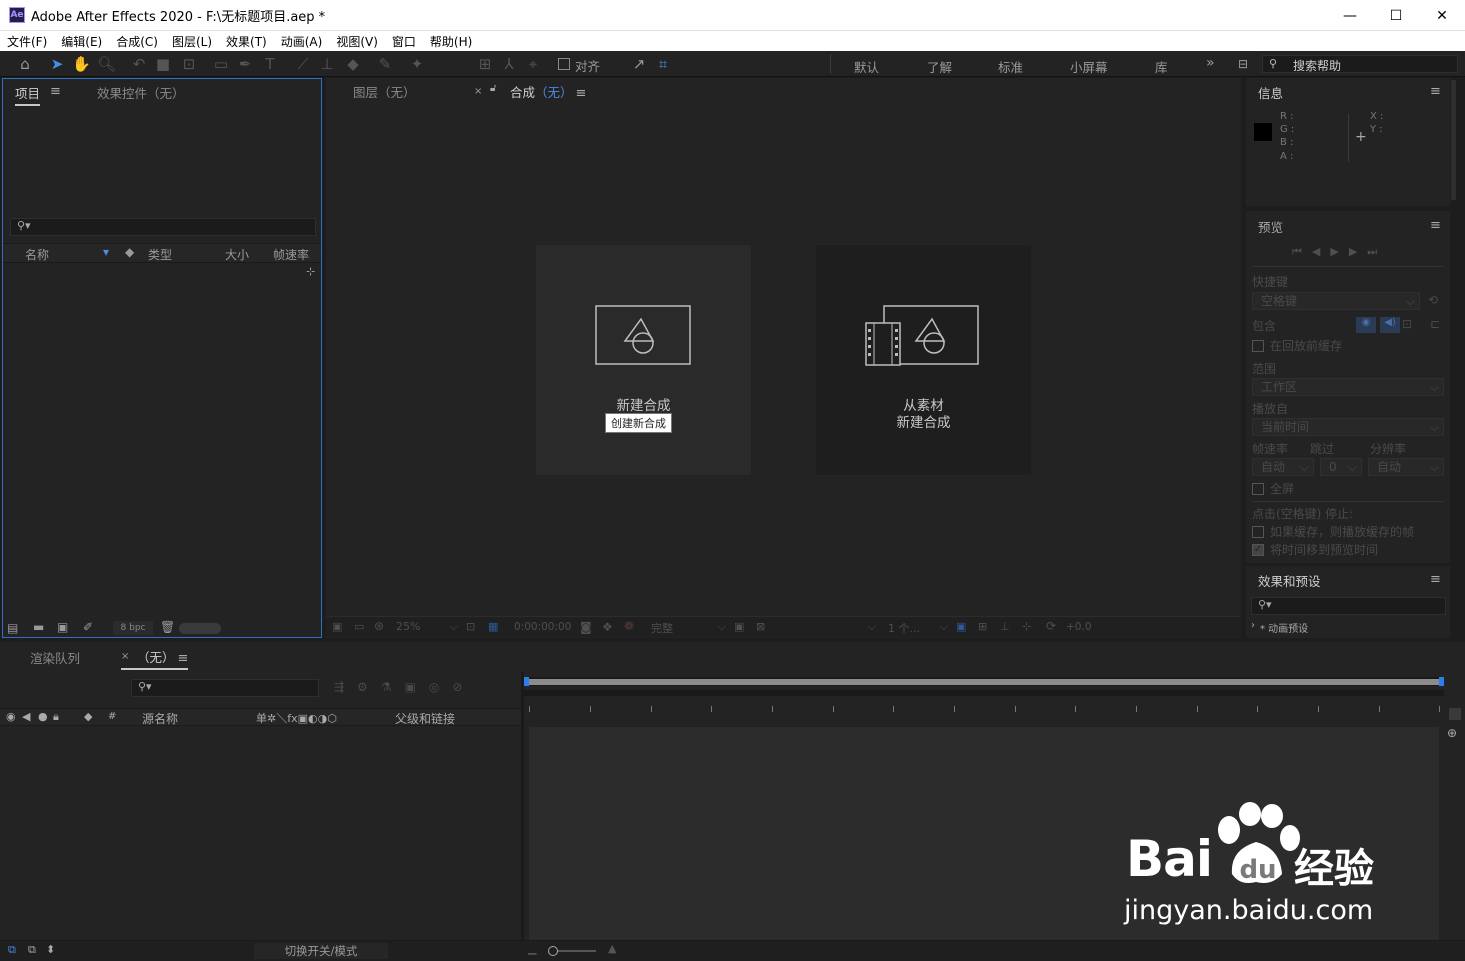  What do you see at coordinates (1435, 225) in the screenshot?
I see `preview-menu-icon: ≡` at bounding box center [1435, 225].